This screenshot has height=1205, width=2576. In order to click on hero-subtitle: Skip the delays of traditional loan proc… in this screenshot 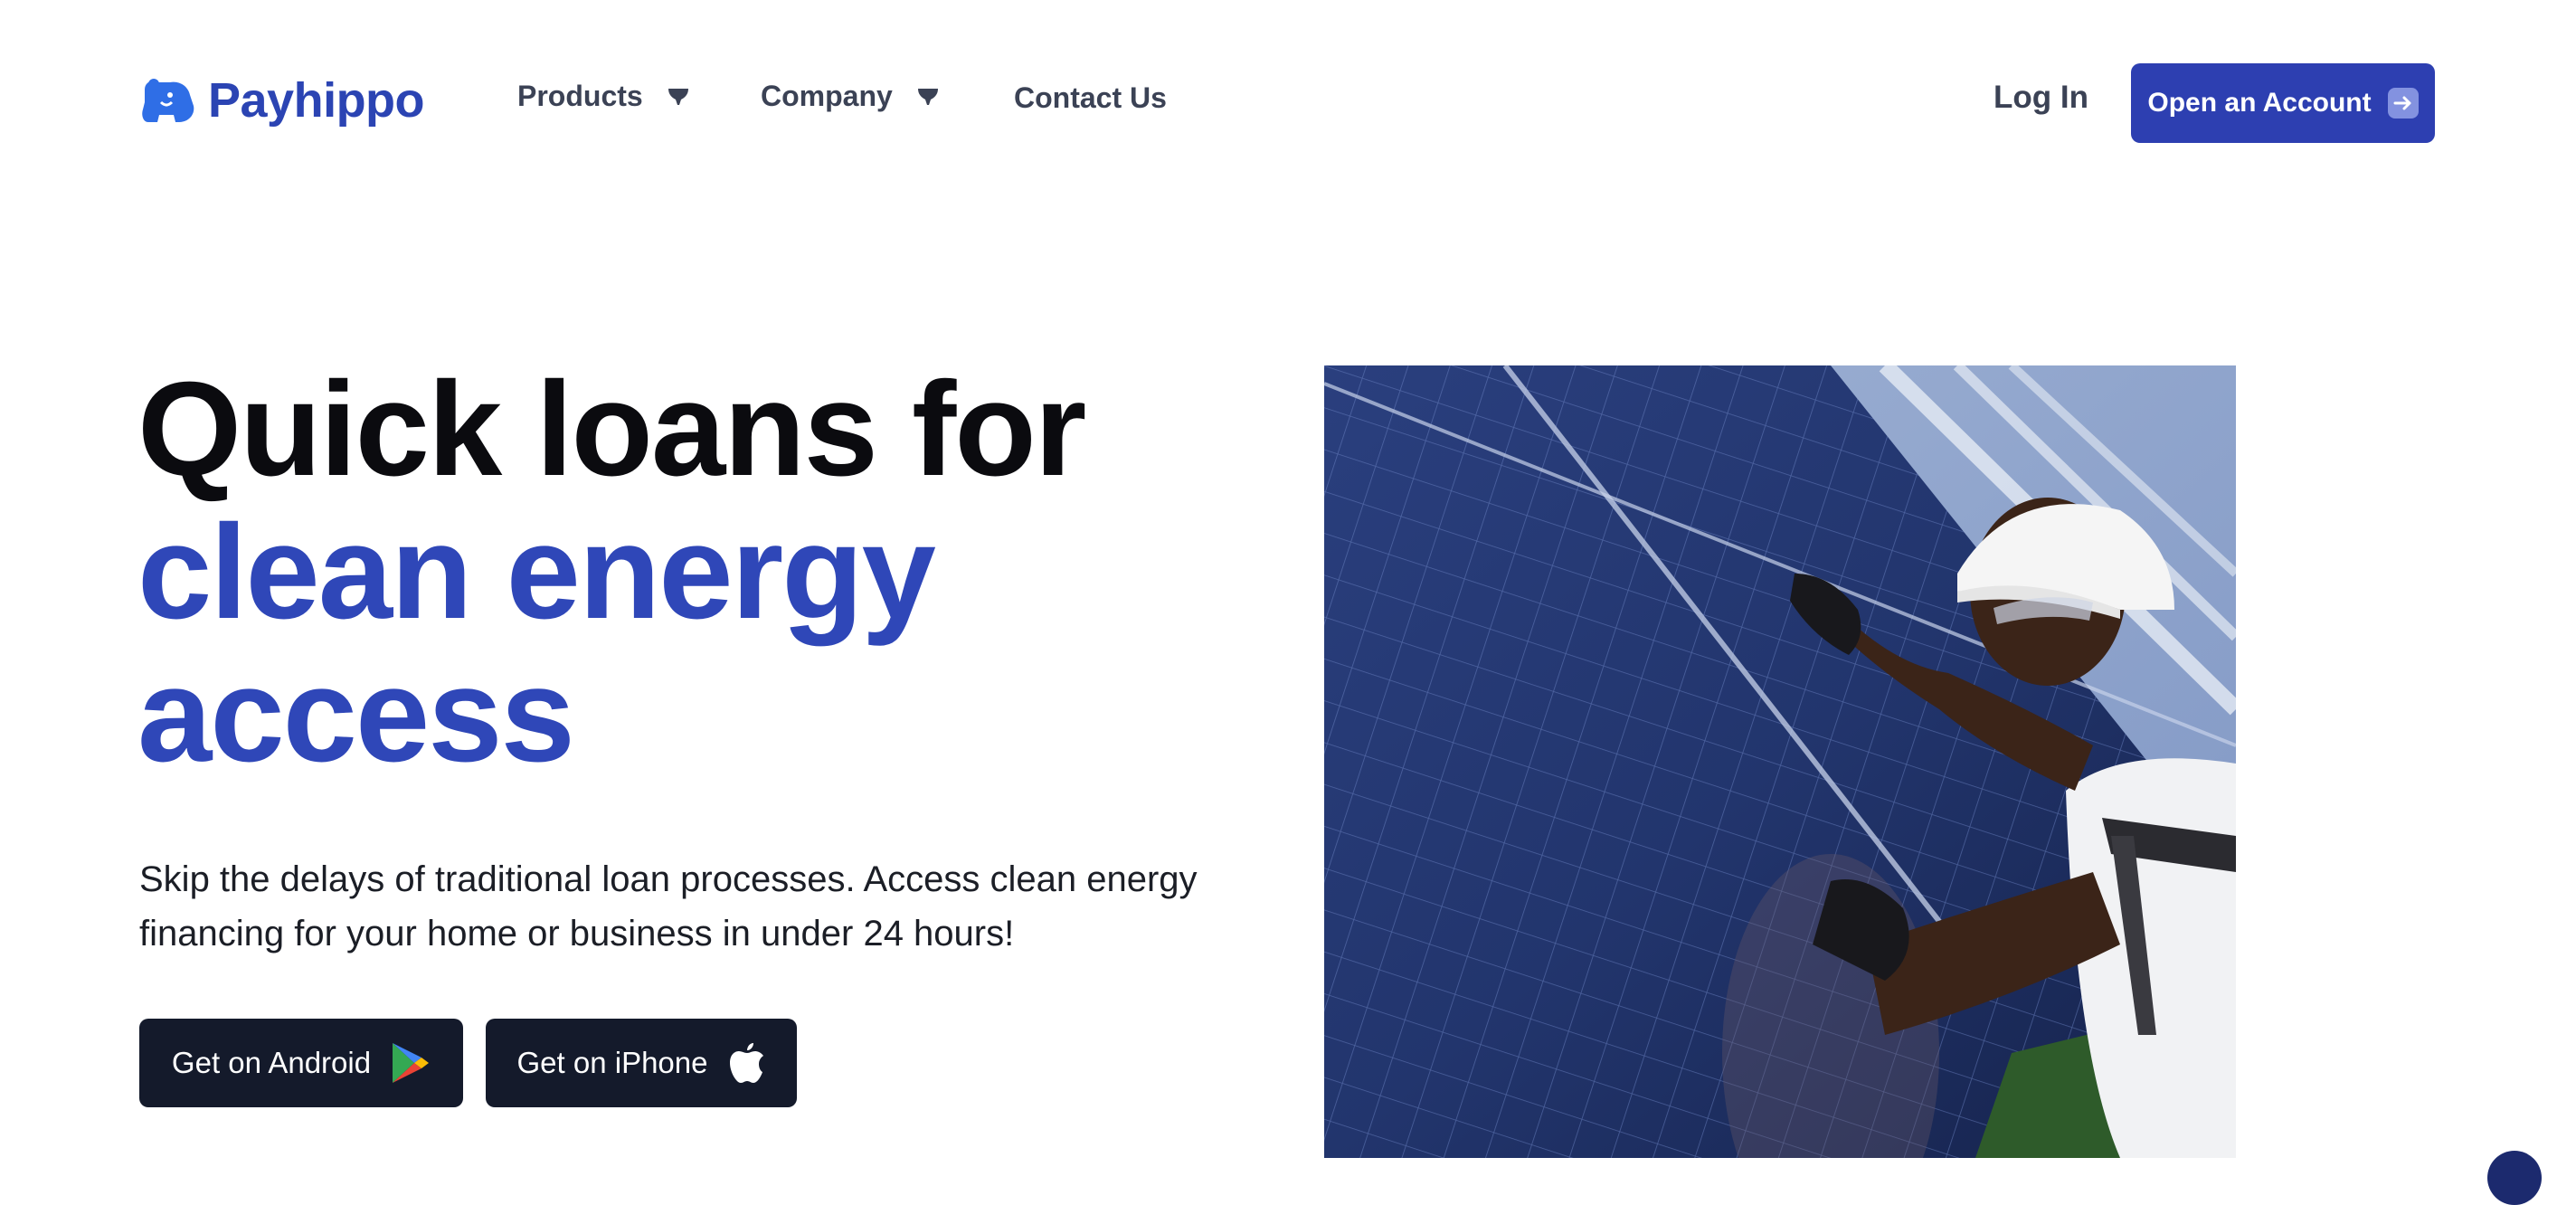, I will do `click(669, 907)`.